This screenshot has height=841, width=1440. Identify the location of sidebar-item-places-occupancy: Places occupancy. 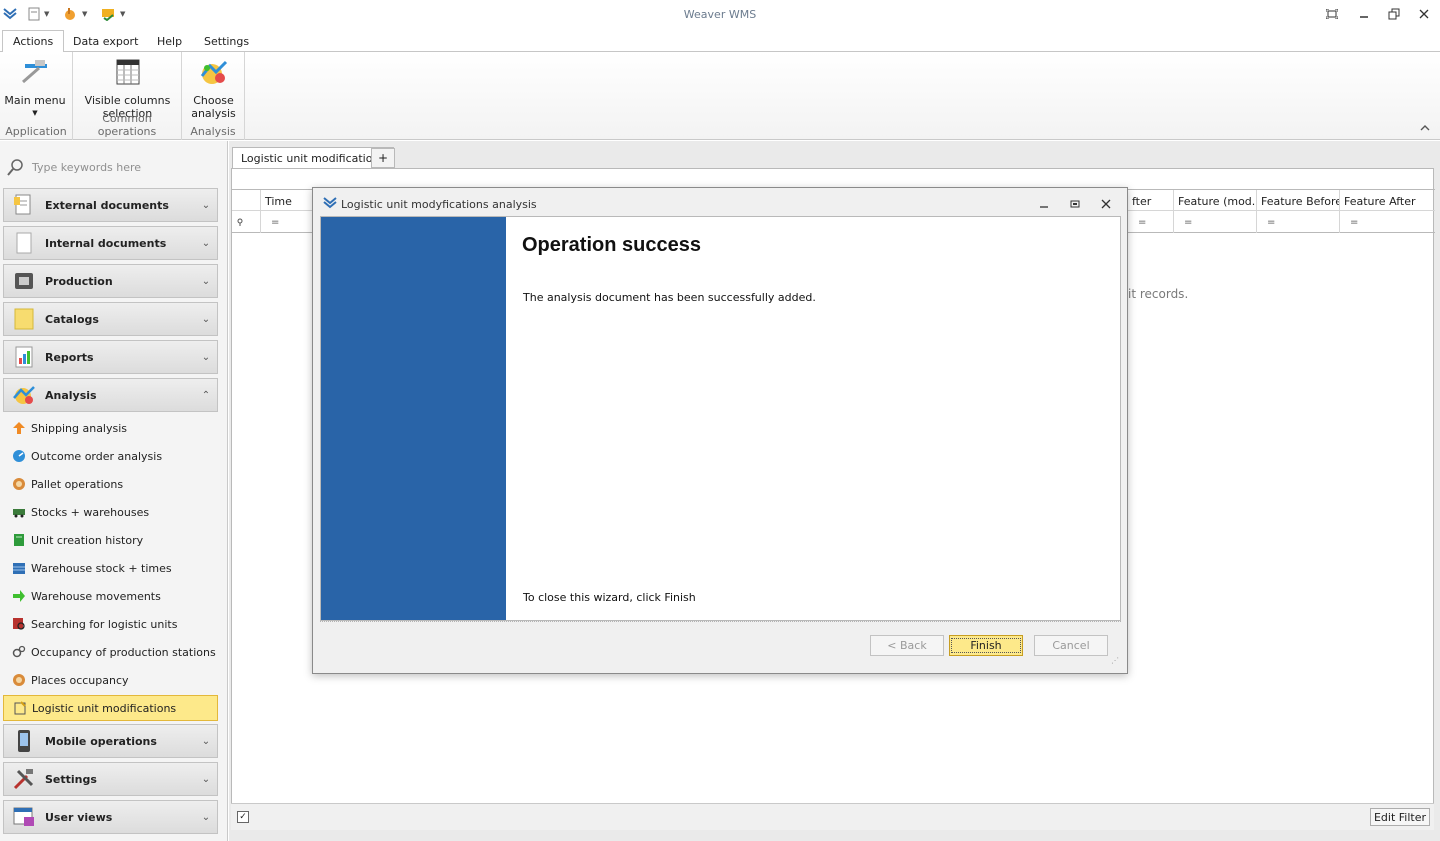
(110, 680).